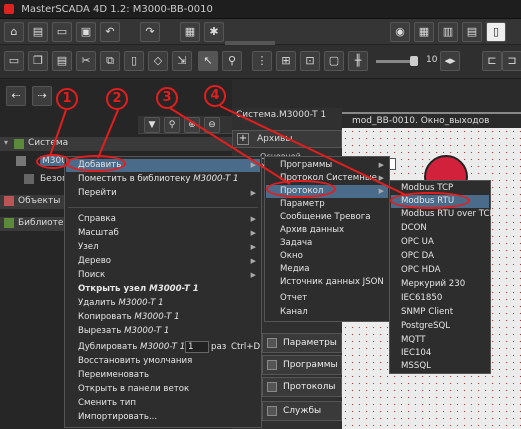 This screenshot has height=429, width=521. What do you see at coordinates (117, 99) in the screenshot?
I see `annotation-marker-2: 2` at bounding box center [117, 99].